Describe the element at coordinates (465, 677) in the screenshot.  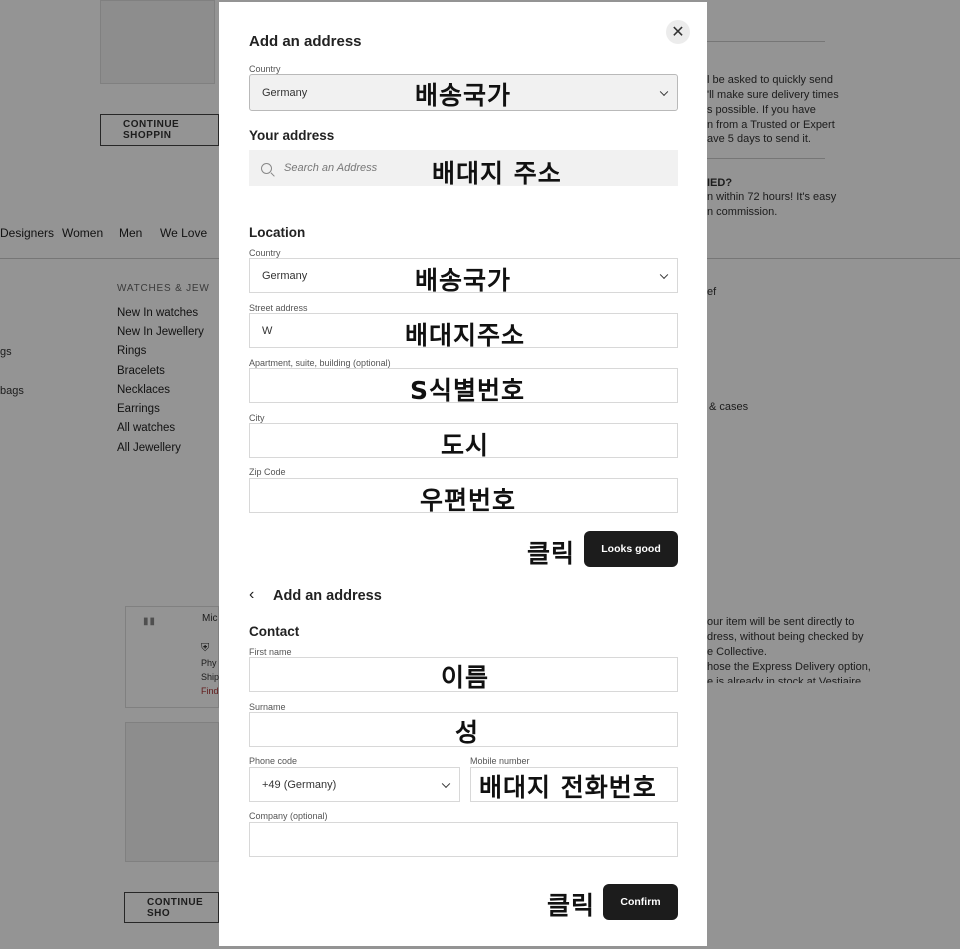
I see `annotation-first-name: 이름` at that location.